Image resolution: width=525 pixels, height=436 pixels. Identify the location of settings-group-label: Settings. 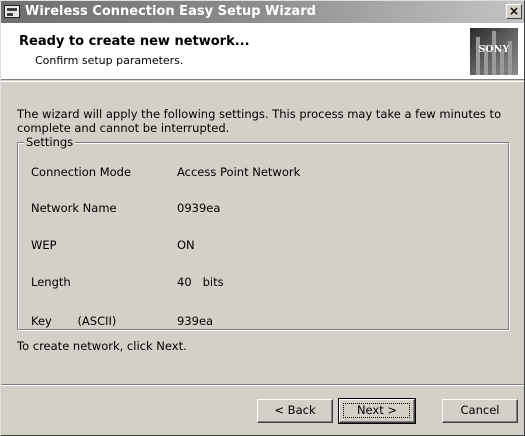
(50, 142).